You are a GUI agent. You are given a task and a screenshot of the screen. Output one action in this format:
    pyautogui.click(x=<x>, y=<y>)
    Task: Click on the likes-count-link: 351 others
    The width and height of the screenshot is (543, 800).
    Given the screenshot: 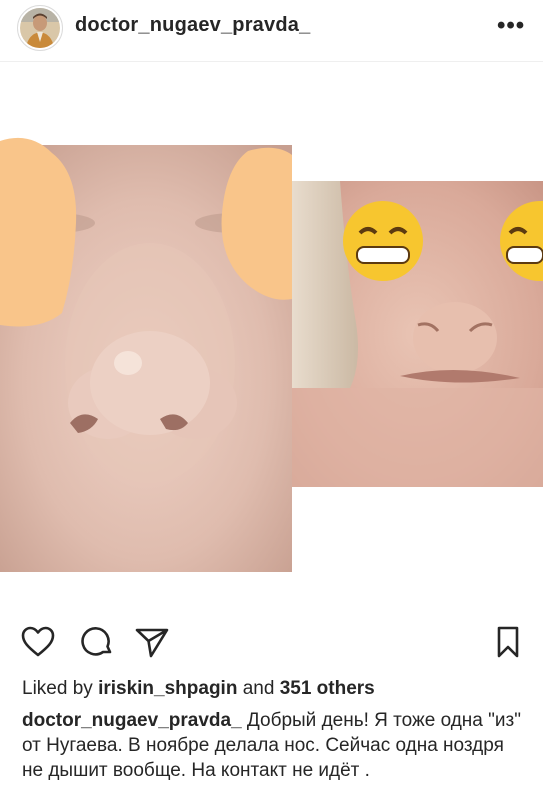 What is the action you would take?
    pyautogui.click(x=327, y=688)
    